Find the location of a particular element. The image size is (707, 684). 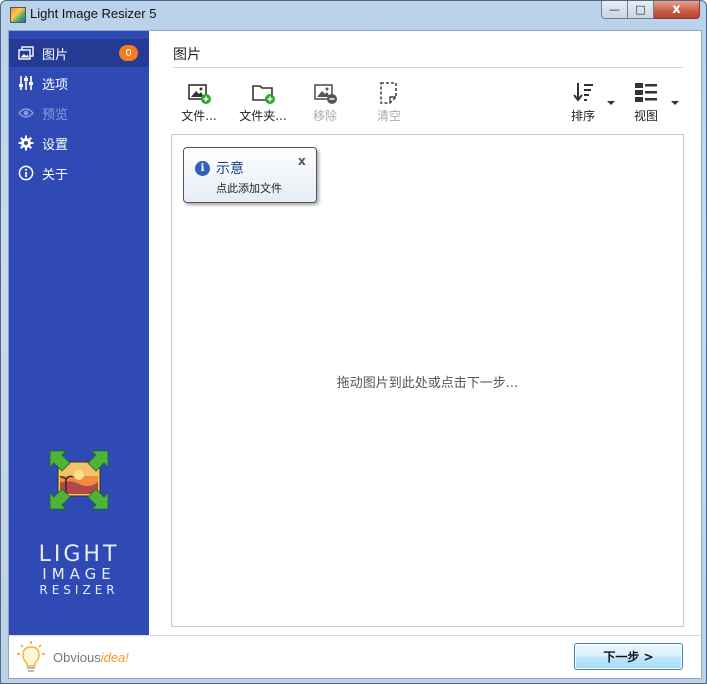

images-icon is located at coordinates (26, 53).